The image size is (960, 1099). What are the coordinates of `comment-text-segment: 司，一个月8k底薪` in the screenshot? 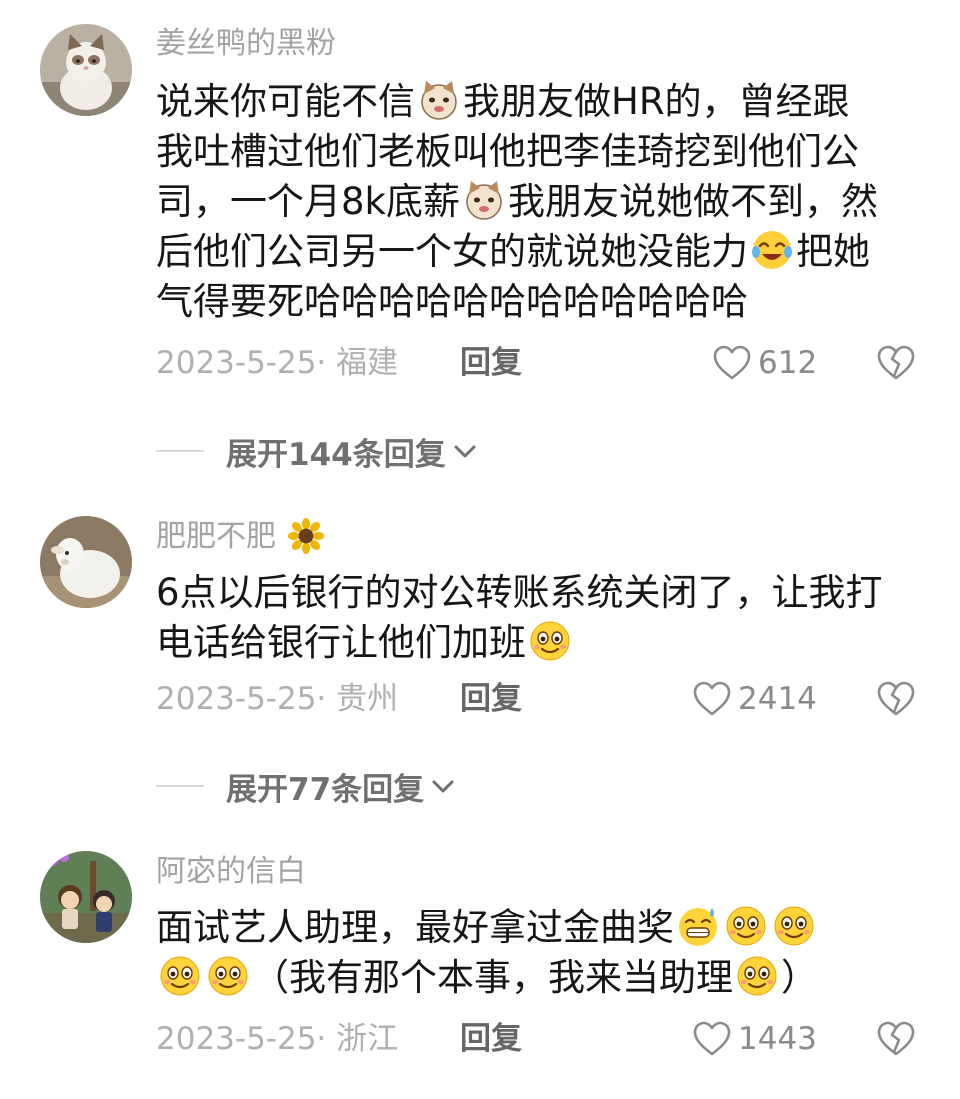 It's located at (308, 201).